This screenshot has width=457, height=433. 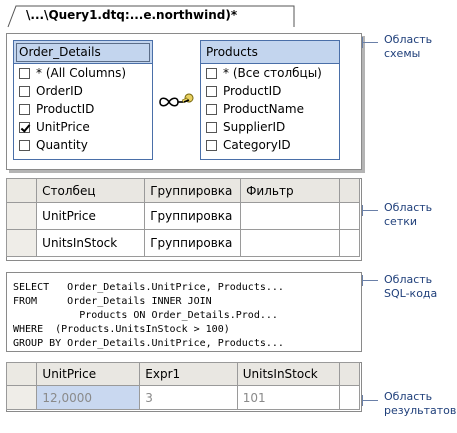 What do you see at coordinates (193, 190) in the screenshot?
I see `column-header: Группировка` at bounding box center [193, 190].